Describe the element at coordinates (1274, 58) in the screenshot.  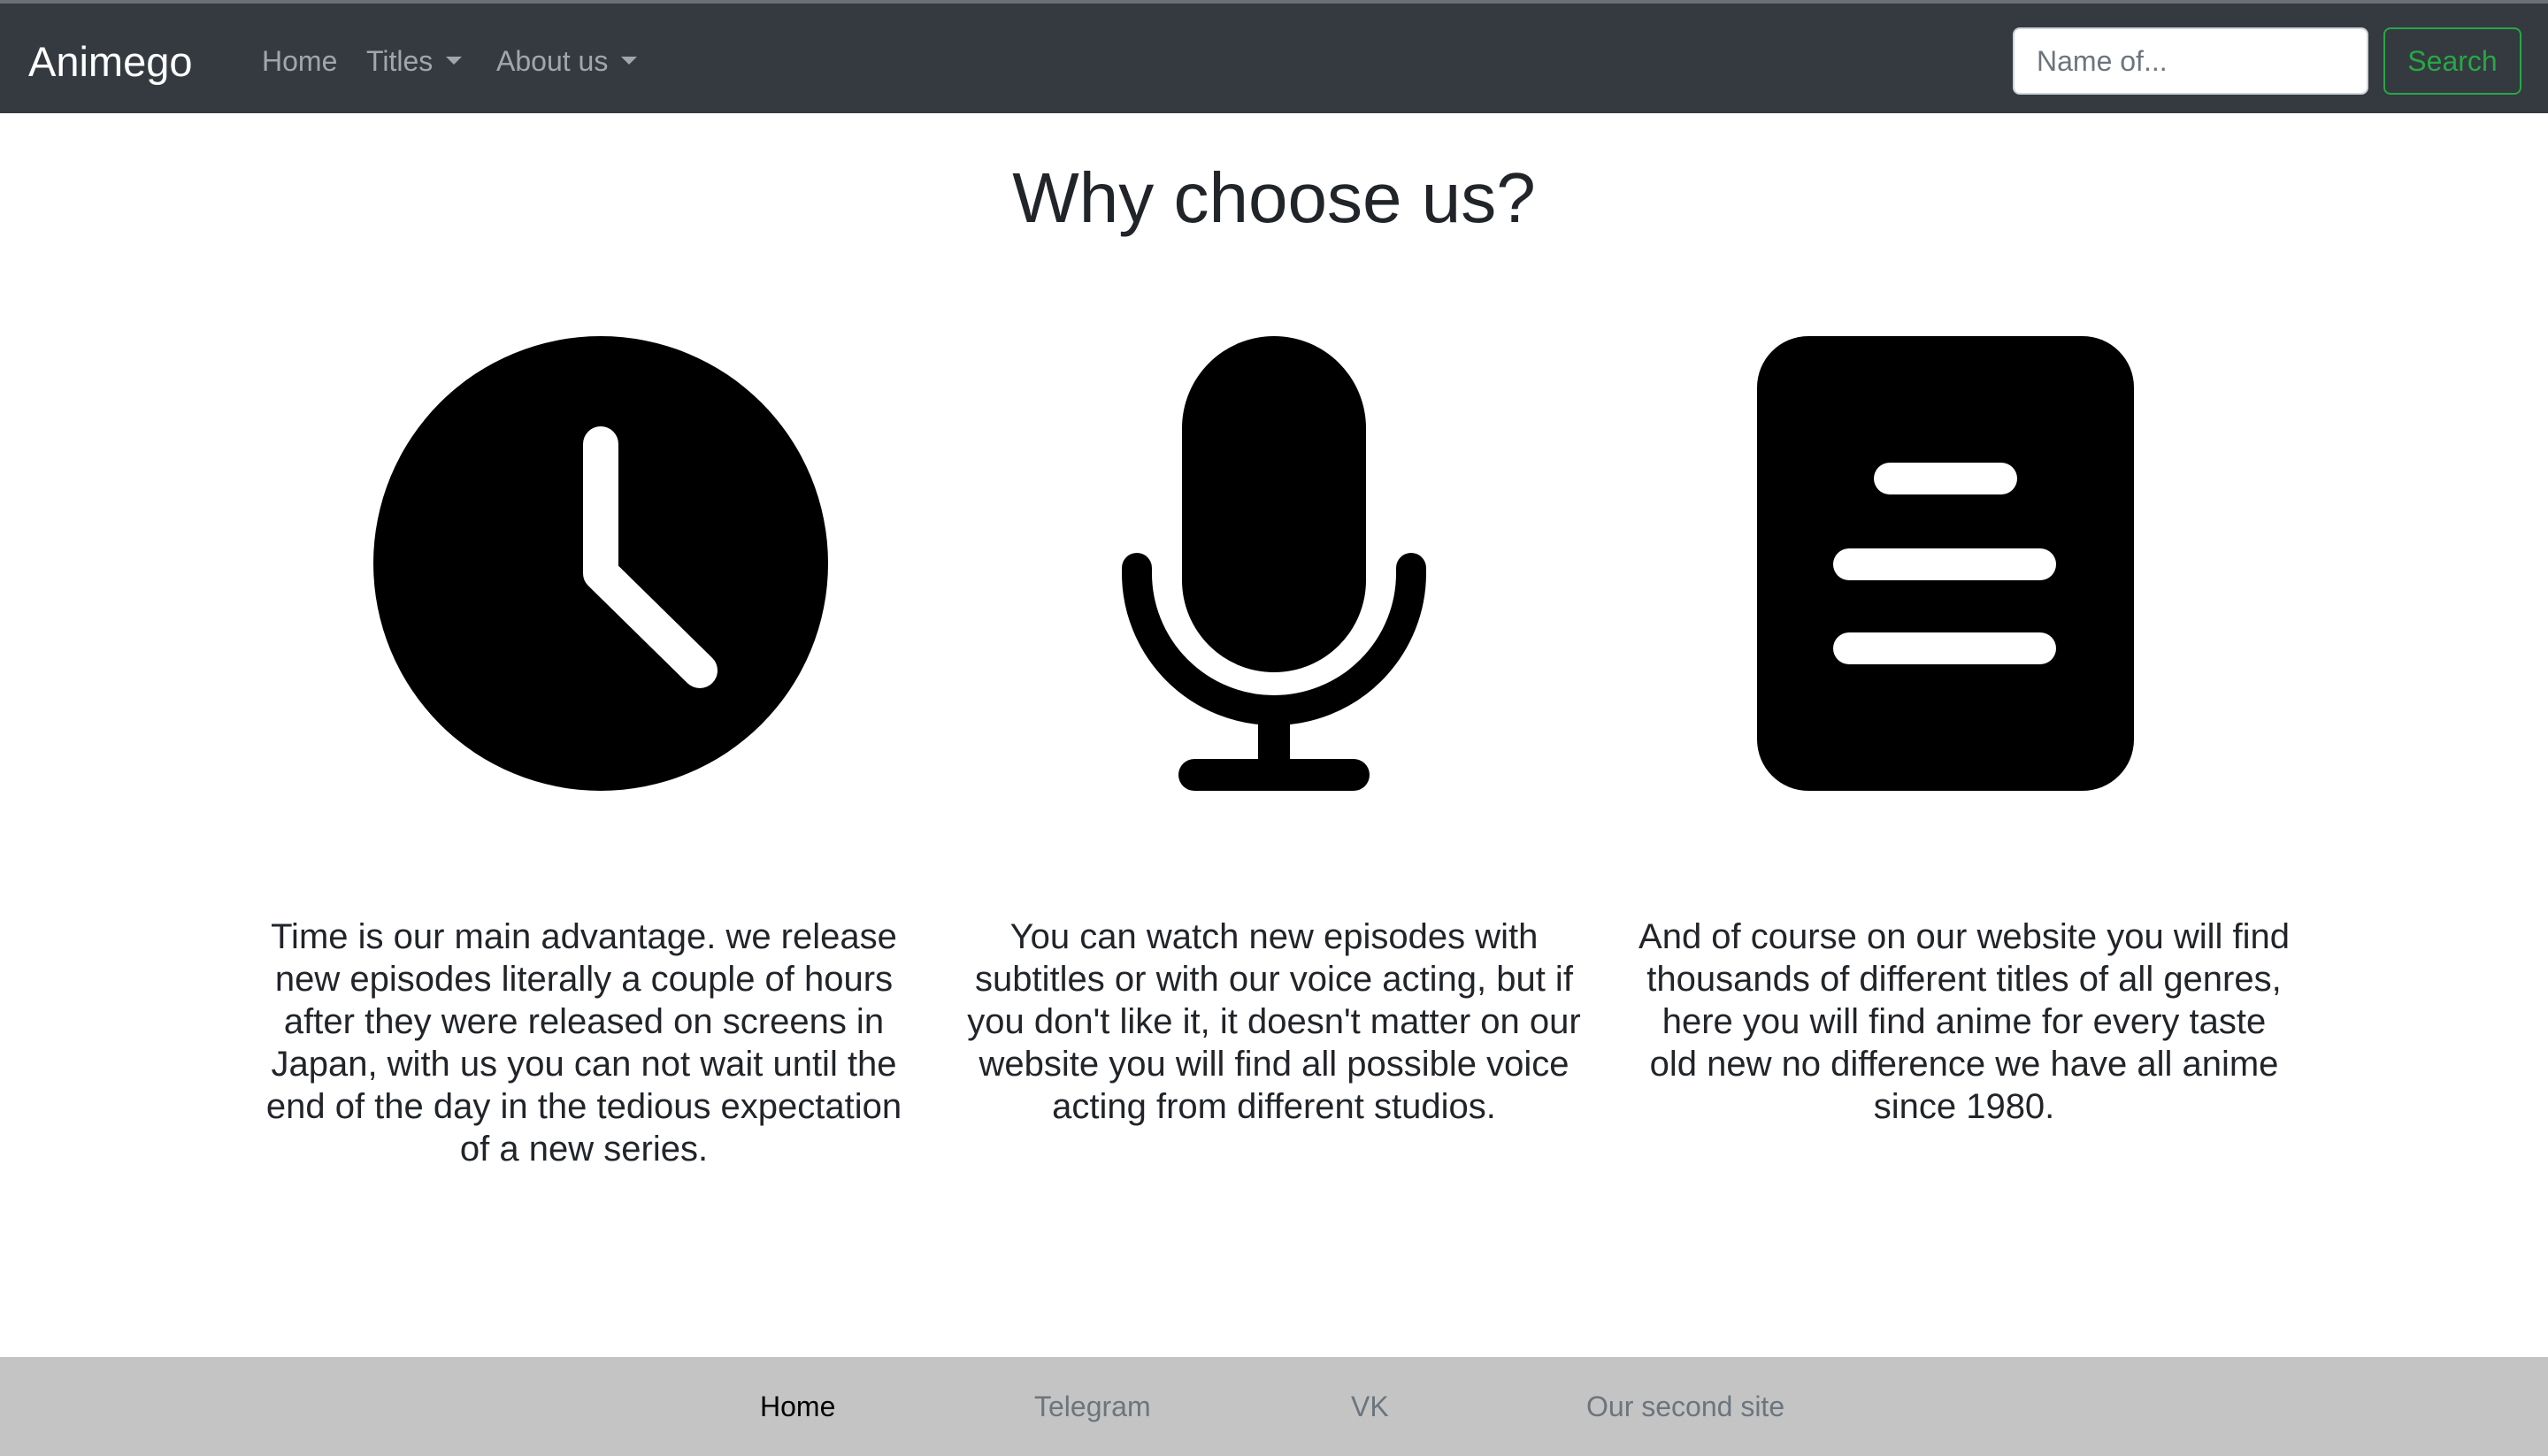
I see `top-navbar: Animego Home Titles About us Search` at that location.